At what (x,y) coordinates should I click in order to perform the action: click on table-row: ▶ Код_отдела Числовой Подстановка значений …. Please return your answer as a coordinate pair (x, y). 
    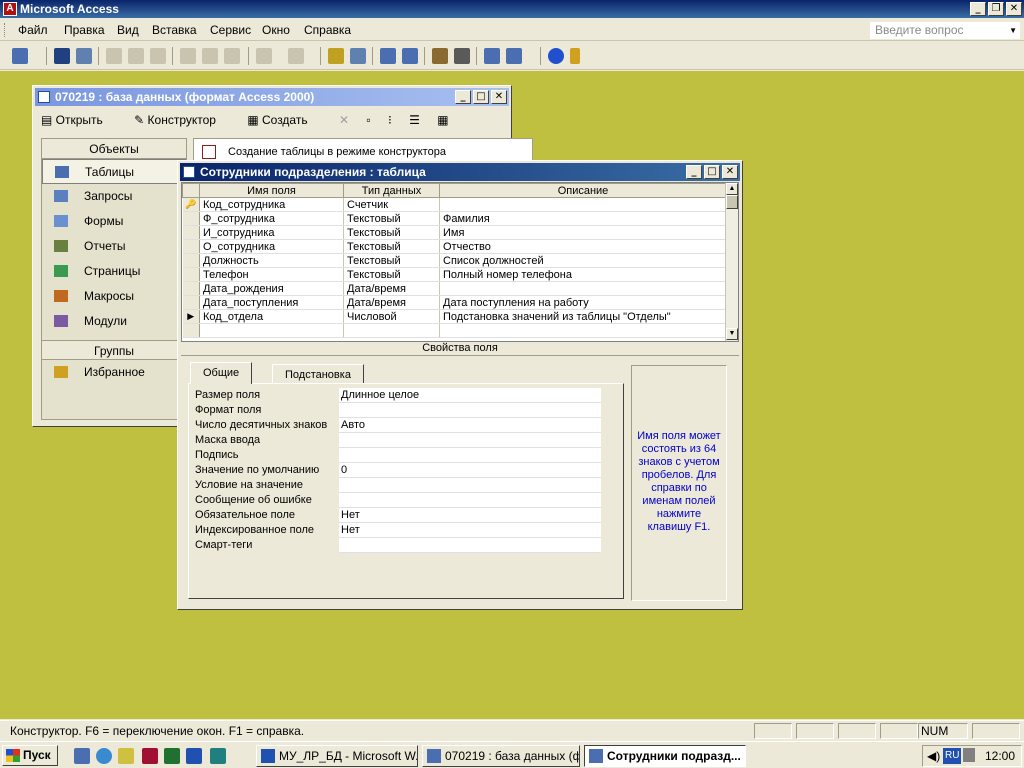
    Looking at the image, I should click on (454, 316).